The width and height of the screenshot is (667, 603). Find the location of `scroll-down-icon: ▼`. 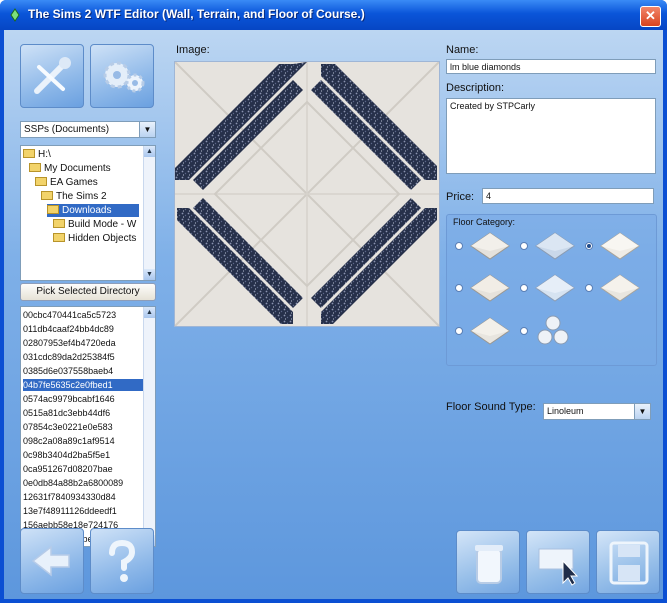

scroll-down-icon: ▼ is located at coordinates (149, 274).